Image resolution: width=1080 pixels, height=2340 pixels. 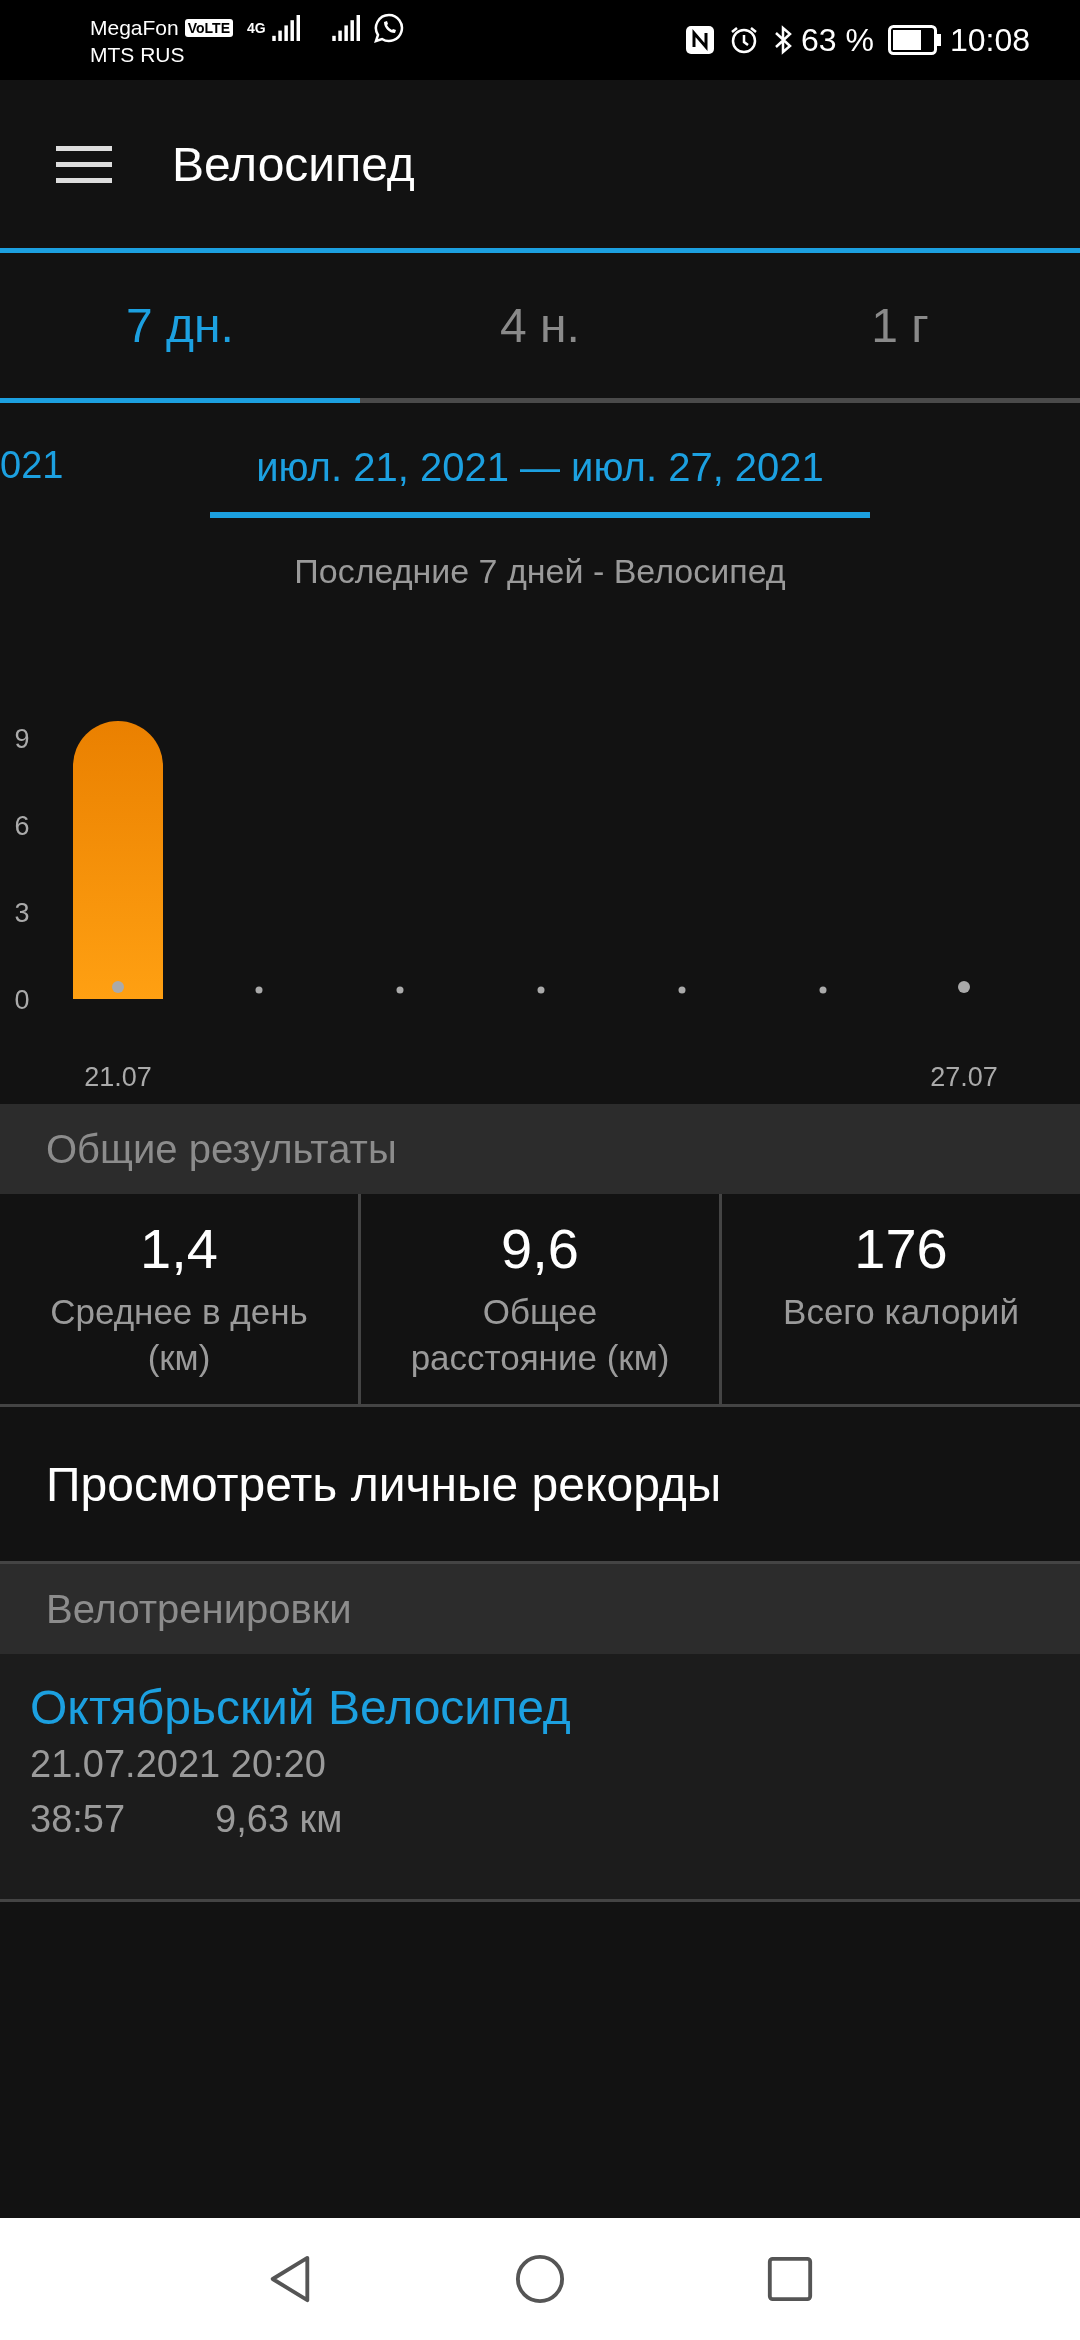 What do you see at coordinates (78, 1819) in the screenshot?
I see `activity-duration: 38:57` at bounding box center [78, 1819].